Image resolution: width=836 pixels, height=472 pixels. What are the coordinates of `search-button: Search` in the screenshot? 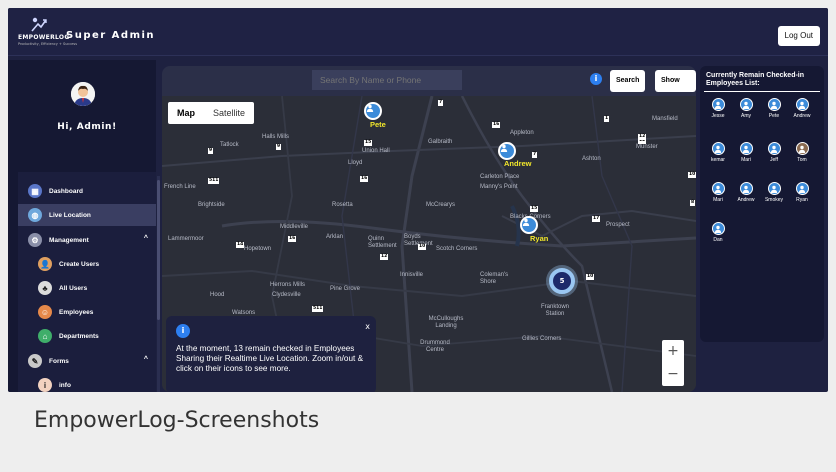 It's located at (628, 81).